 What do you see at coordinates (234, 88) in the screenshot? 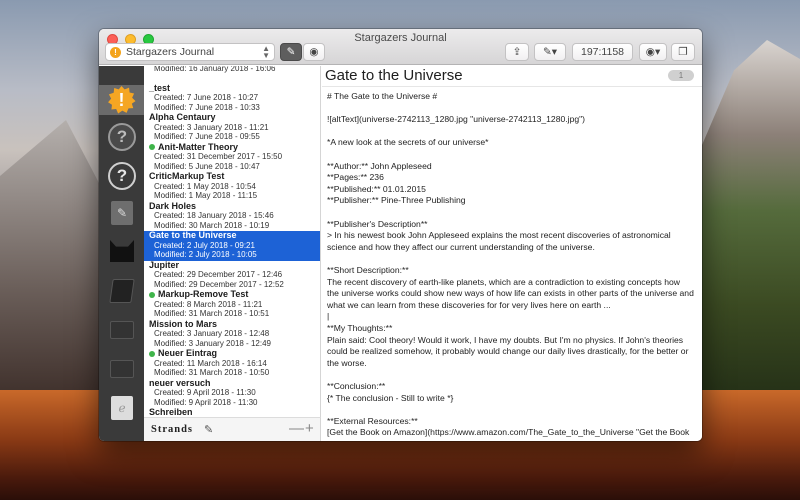
I see `entry-title: _test` at bounding box center [234, 88].